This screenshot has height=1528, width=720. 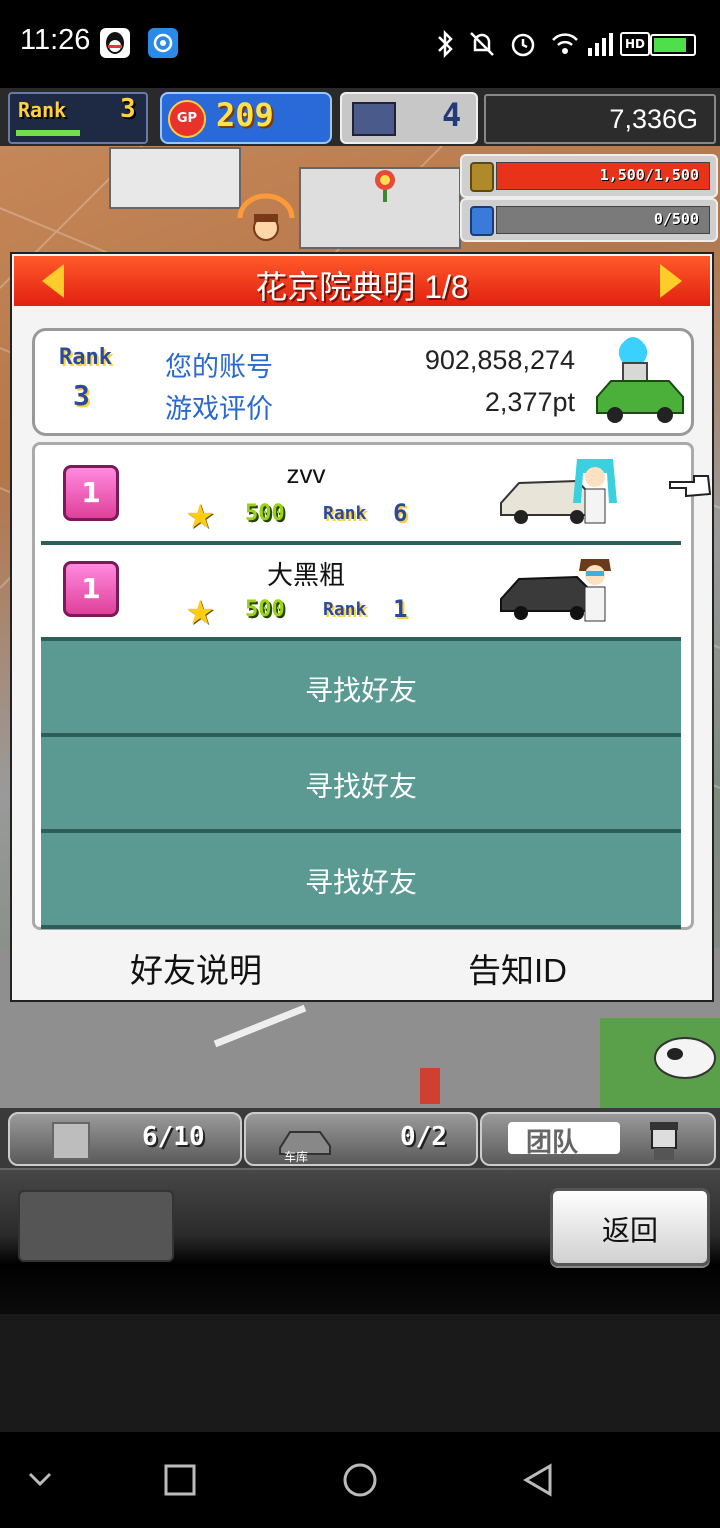 I want to click on teal-hair-girl-avatar-icon, so click(x=595, y=491).